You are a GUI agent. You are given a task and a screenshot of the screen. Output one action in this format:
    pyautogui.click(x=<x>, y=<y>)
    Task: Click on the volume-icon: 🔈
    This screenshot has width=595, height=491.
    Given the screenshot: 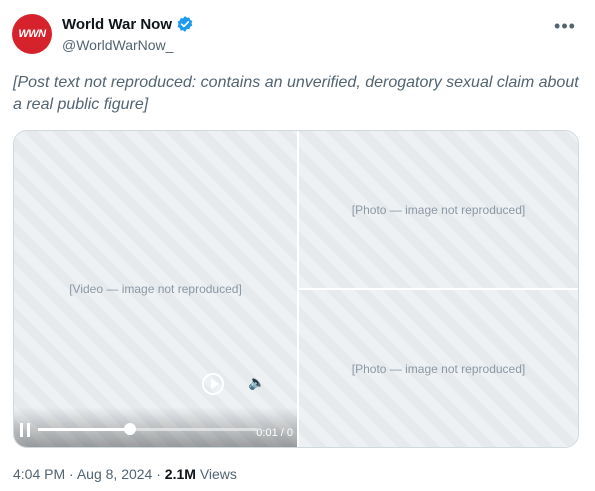 What is the action you would take?
    pyautogui.click(x=256, y=382)
    